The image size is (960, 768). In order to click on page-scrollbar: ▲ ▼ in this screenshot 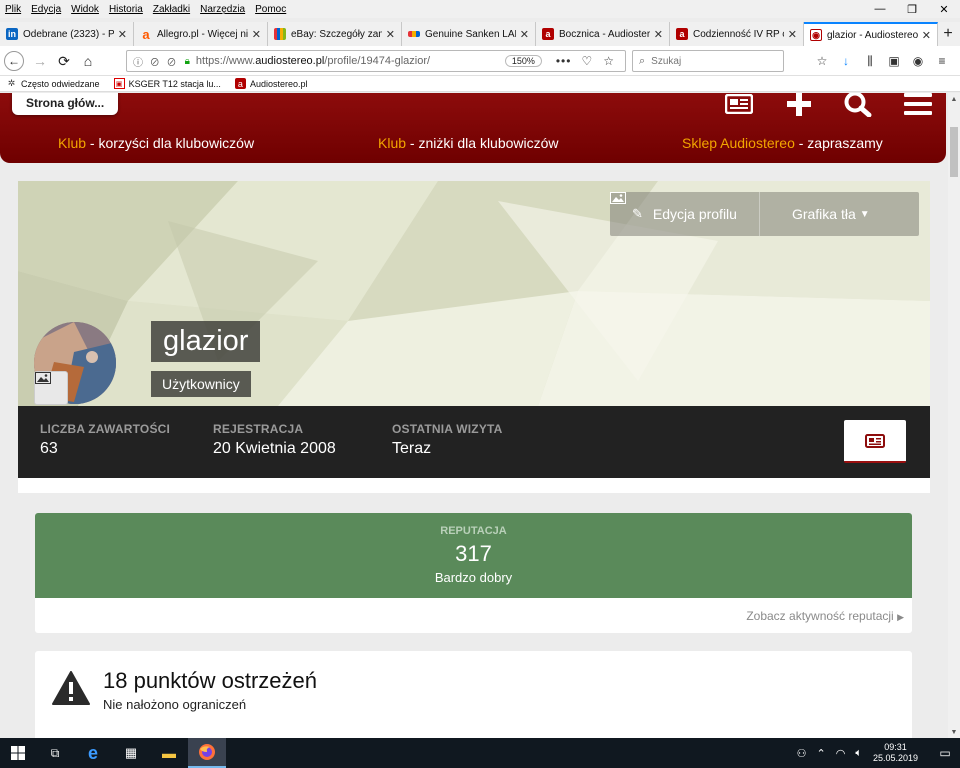, I will do `click(954, 415)`.